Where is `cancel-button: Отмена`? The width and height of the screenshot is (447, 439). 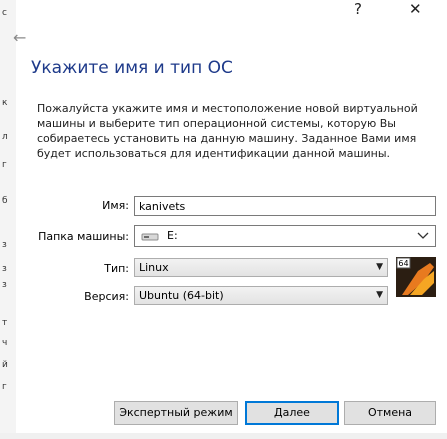 cancel-button: Отмена is located at coordinates (390, 413).